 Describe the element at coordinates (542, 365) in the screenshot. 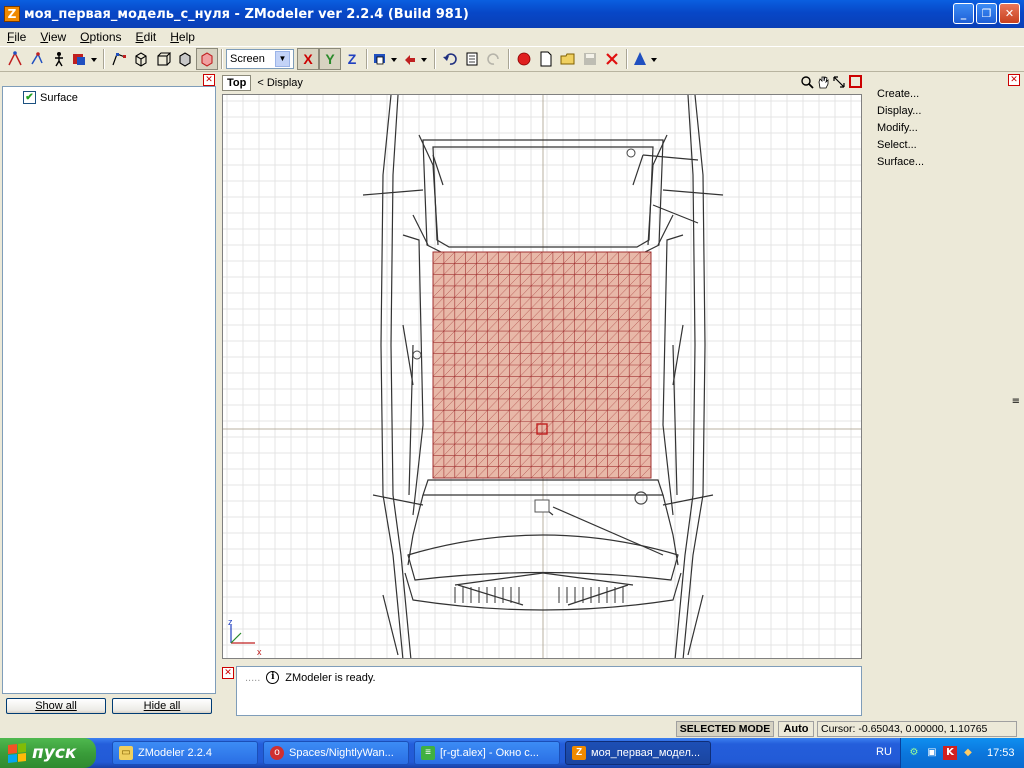

I see `selected-surface-mesh` at that location.